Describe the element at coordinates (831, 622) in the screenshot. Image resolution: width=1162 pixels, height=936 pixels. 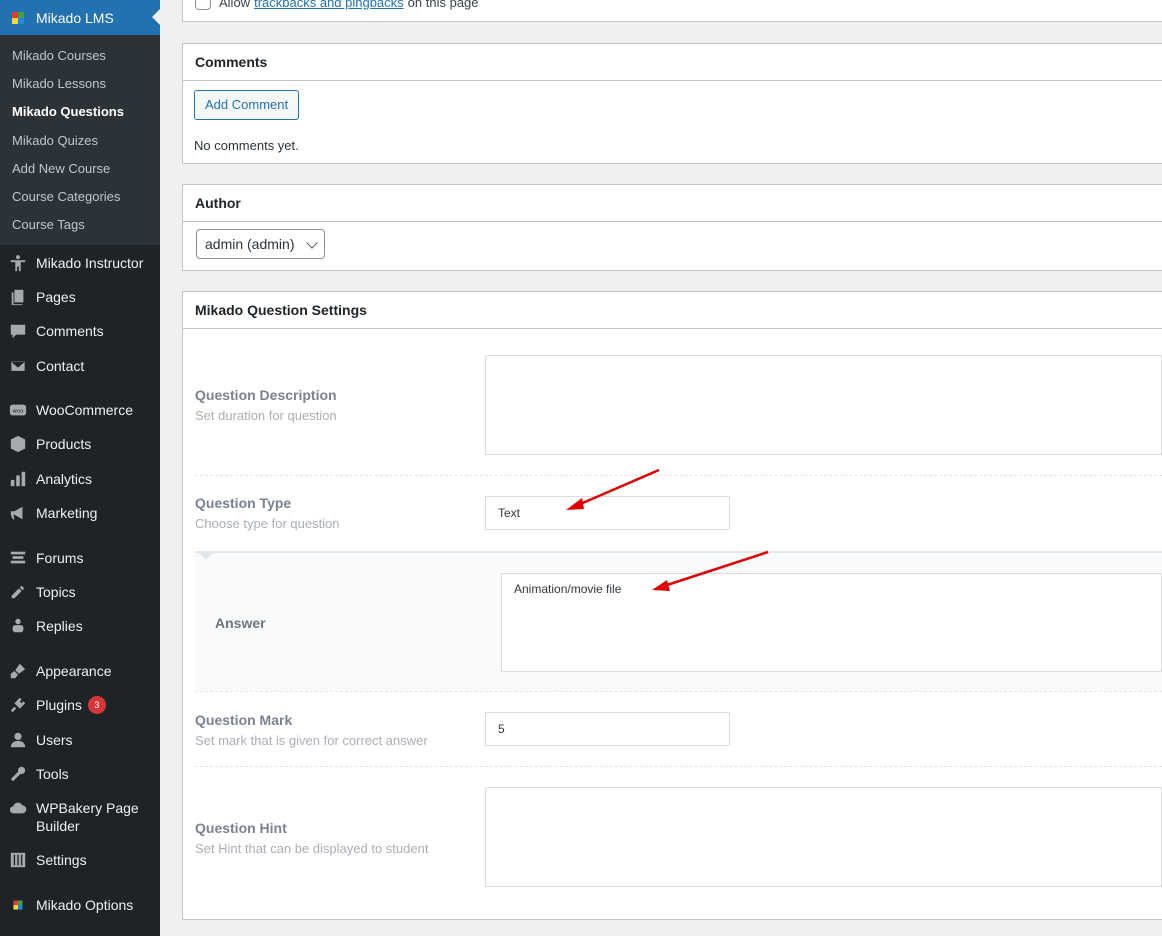
I see `answer-textarea: Animation/movie file` at that location.